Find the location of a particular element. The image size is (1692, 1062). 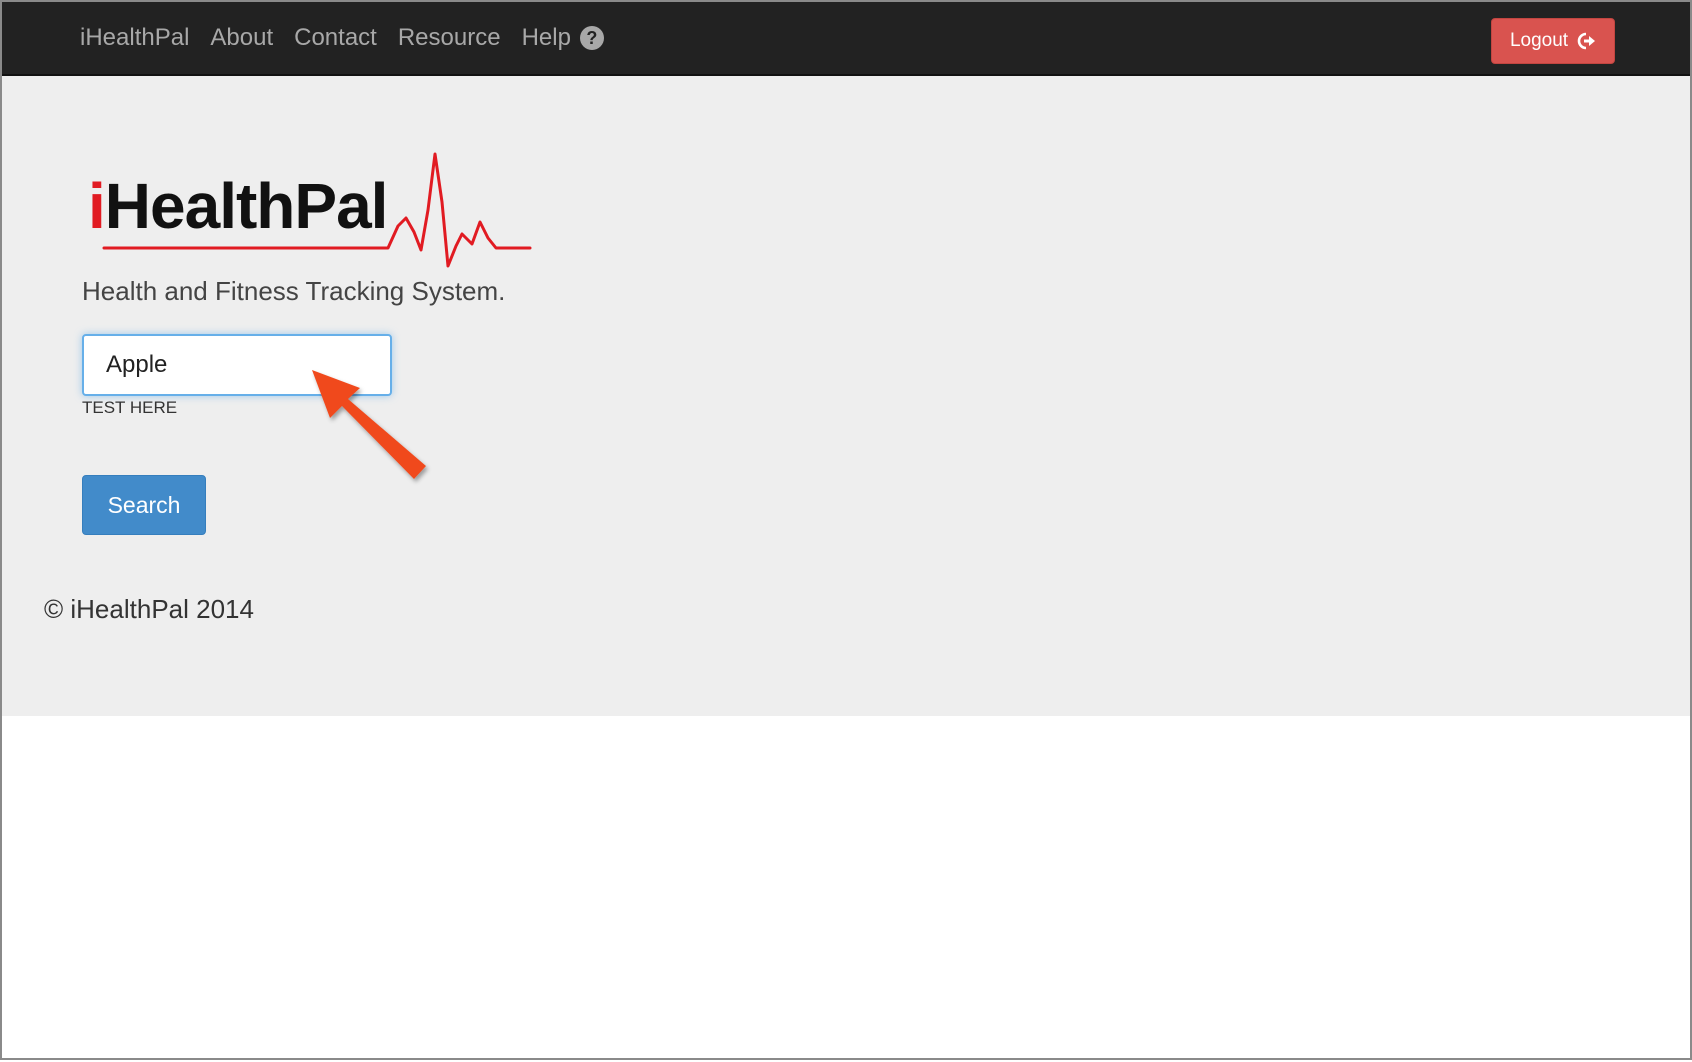

search-button: Search is located at coordinates (144, 505).